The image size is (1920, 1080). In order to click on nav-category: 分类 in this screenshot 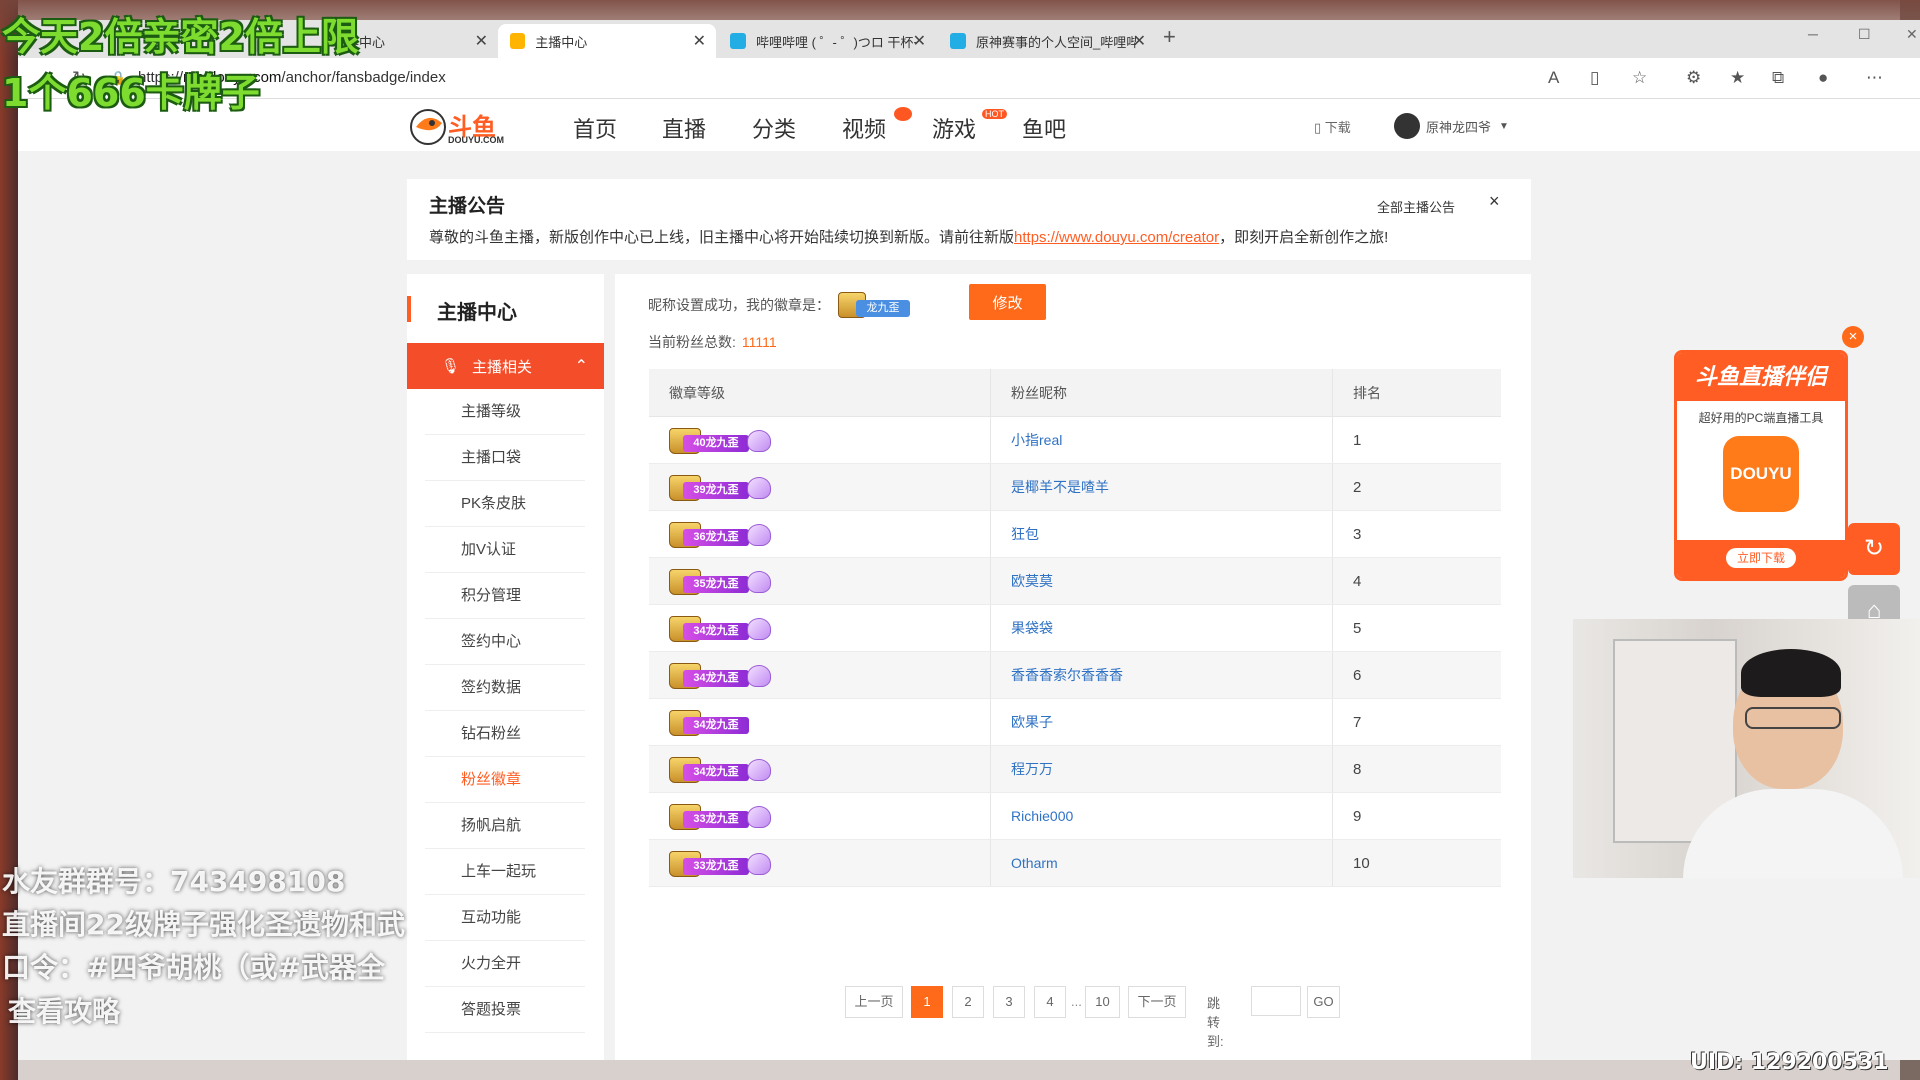, I will do `click(774, 128)`.